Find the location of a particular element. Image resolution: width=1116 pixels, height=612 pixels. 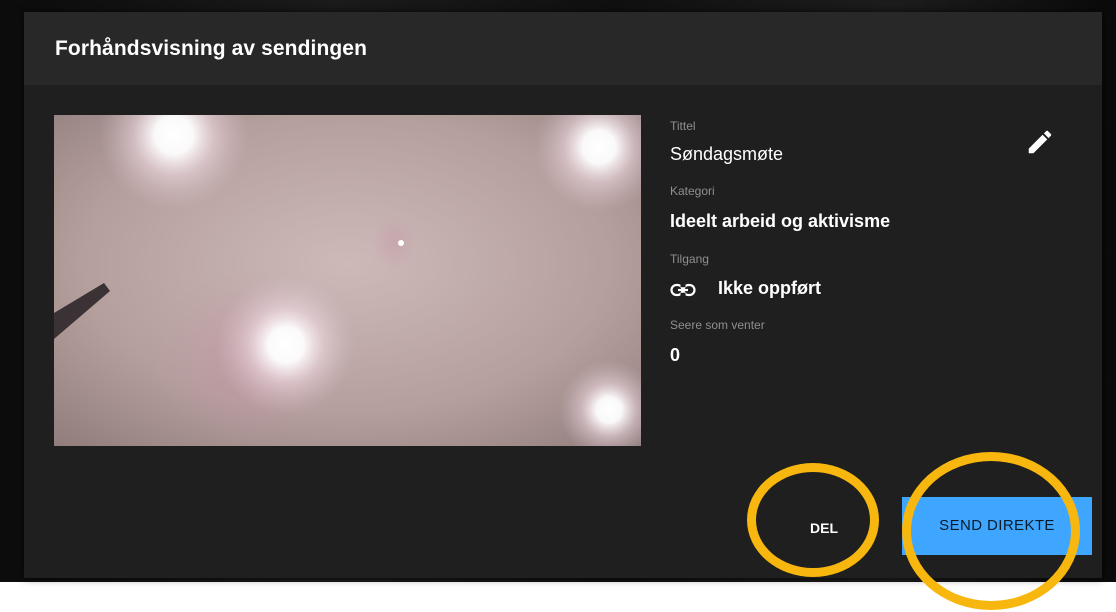

waiting-viewers-label: Seere som venter is located at coordinates (717, 325).